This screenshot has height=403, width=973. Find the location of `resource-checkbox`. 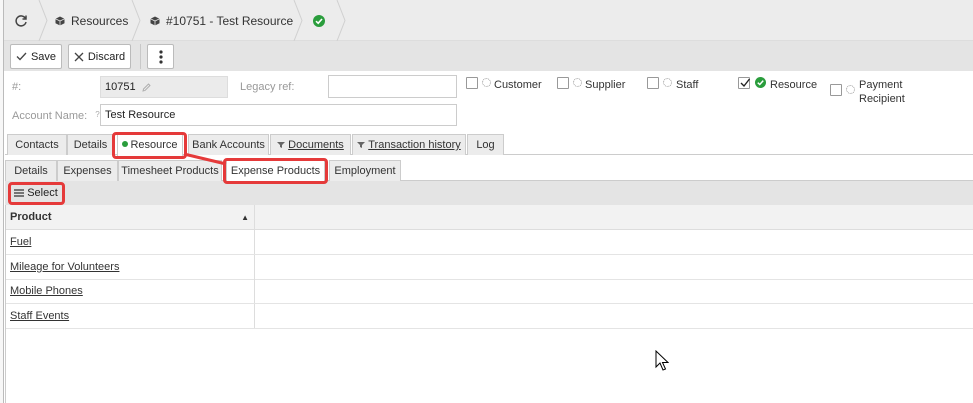

resource-checkbox is located at coordinates (744, 83).